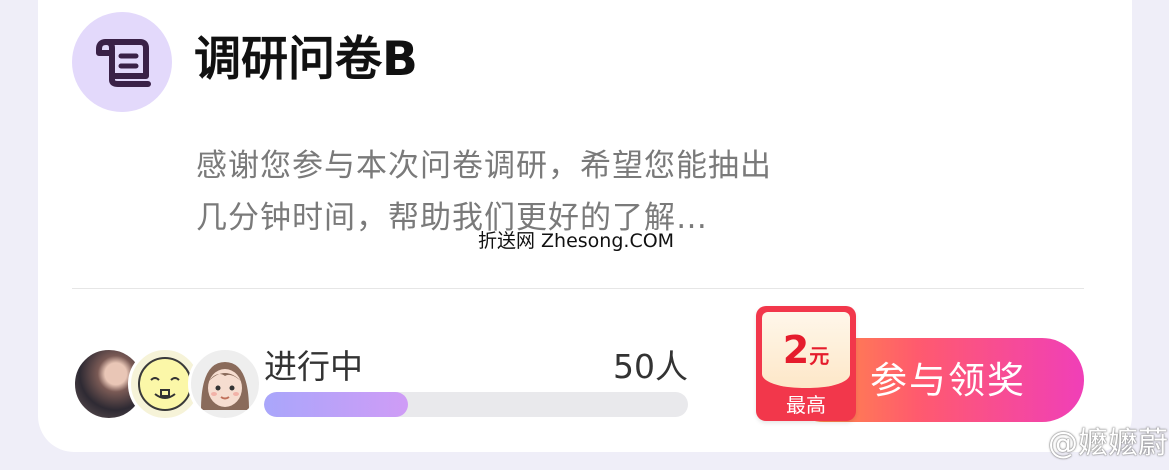  I want to click on survey-status: 进行中, so click(313, 366).